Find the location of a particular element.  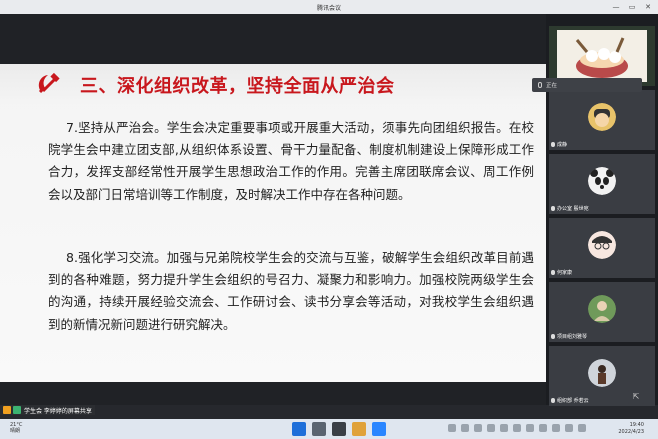

clock-time: 19:40 is located at coordinates (636, 425).